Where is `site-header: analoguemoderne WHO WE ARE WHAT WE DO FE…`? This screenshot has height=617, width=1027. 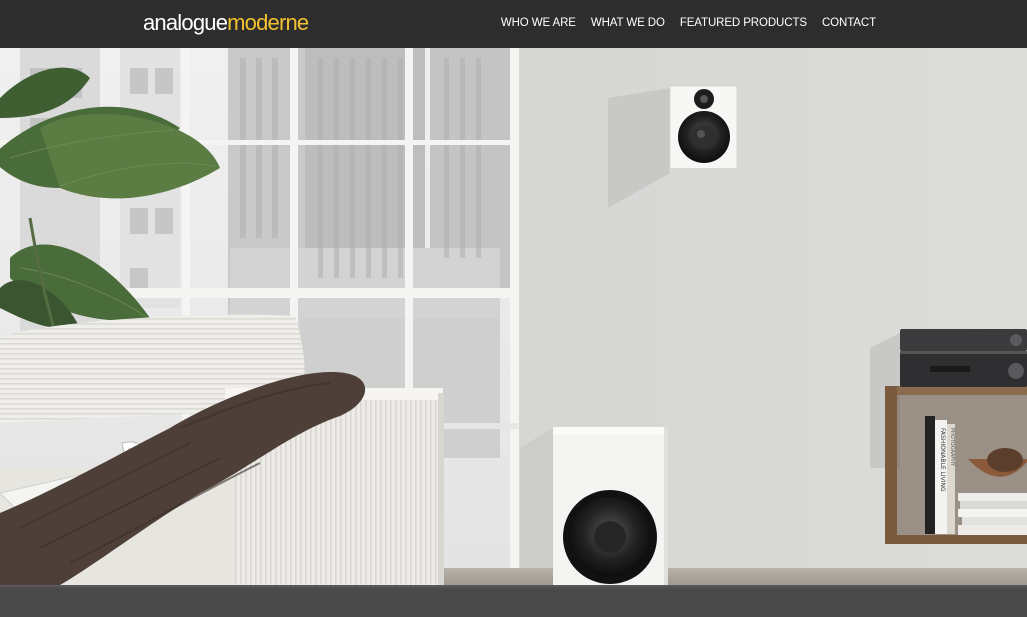 site-header: analoguemoderne WHO WE ARE WHAT WE DO FE… is located at coordinates (513, 24).